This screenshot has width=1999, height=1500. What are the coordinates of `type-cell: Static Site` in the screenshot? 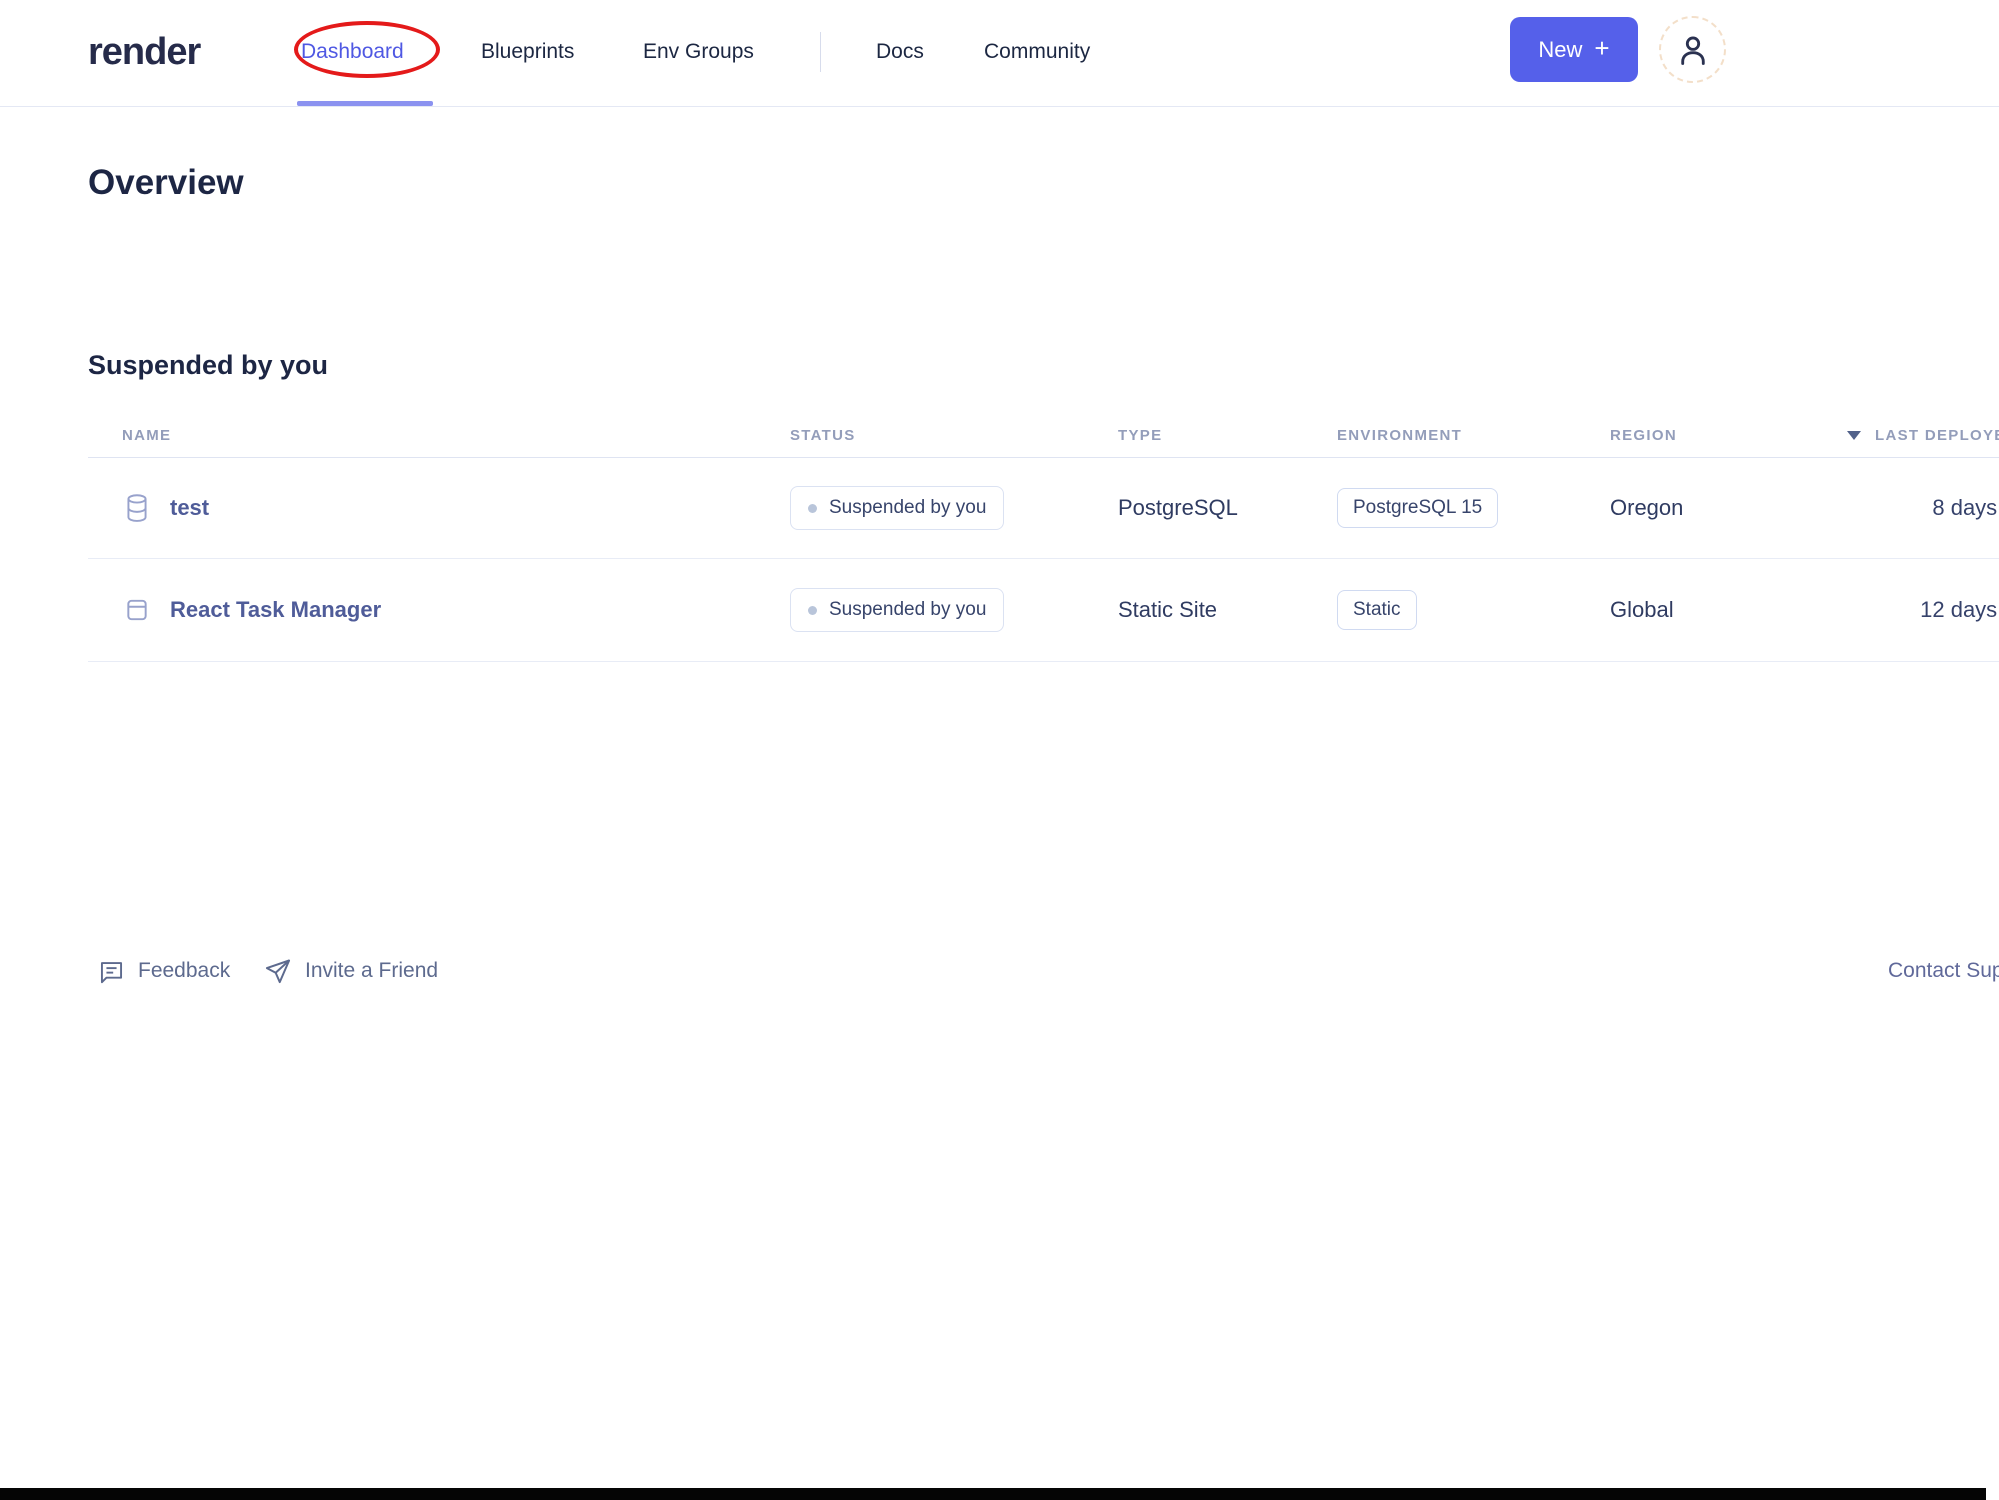 It's located at (1168, 609).